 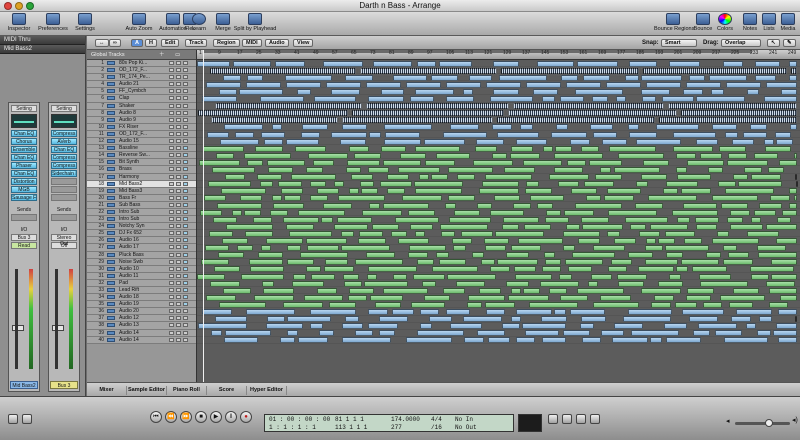 What do you see at coordinates (725, 24) in the screenshot?
I see `colors-button: Colors` at bounding box center [725, 24].